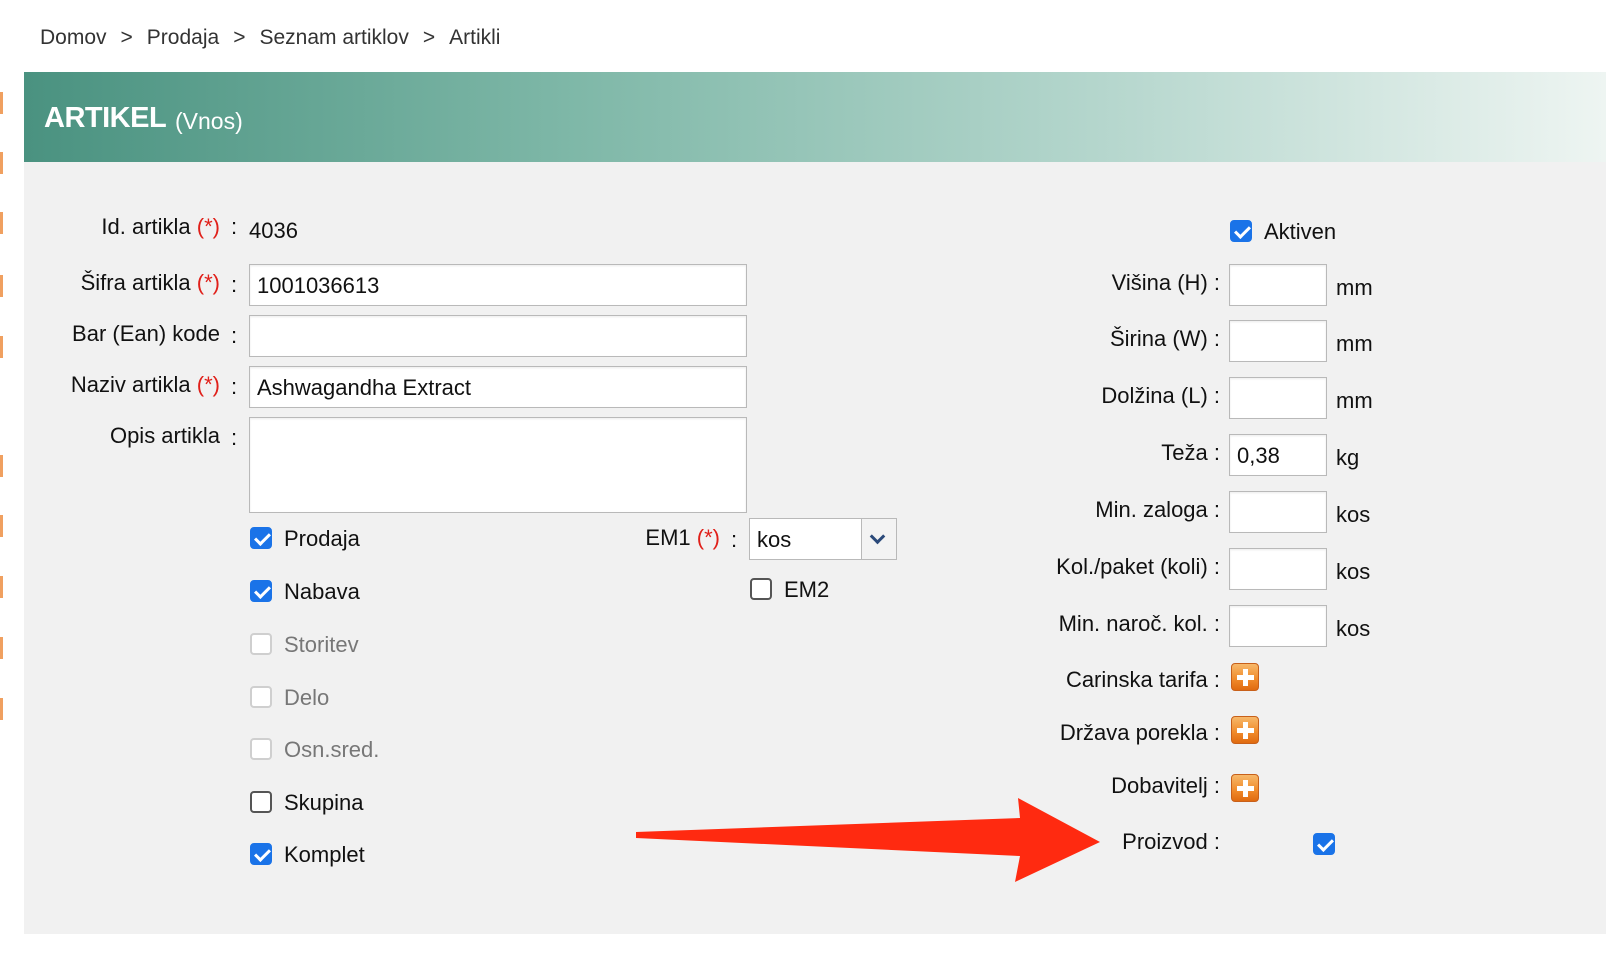 Image resolution: width=1606 pixels, height=970 pixels. I want to click on min-naroc-unit: kos, so click(1353, 628).